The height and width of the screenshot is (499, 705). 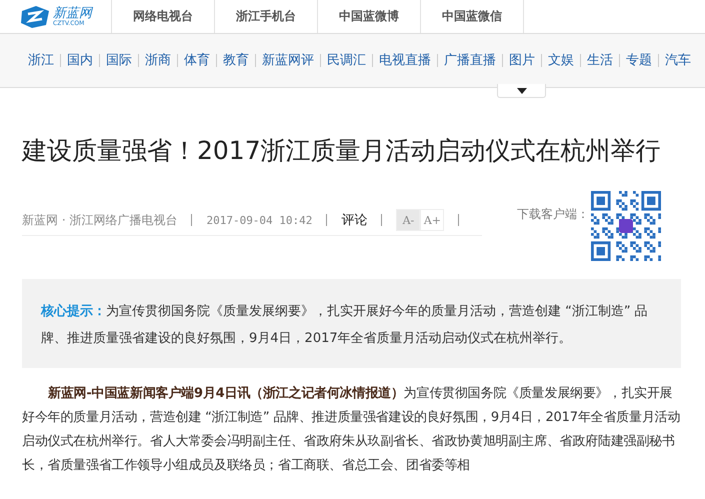 I want to click on nav-link: 民调汇, so click(x=346, y=60).